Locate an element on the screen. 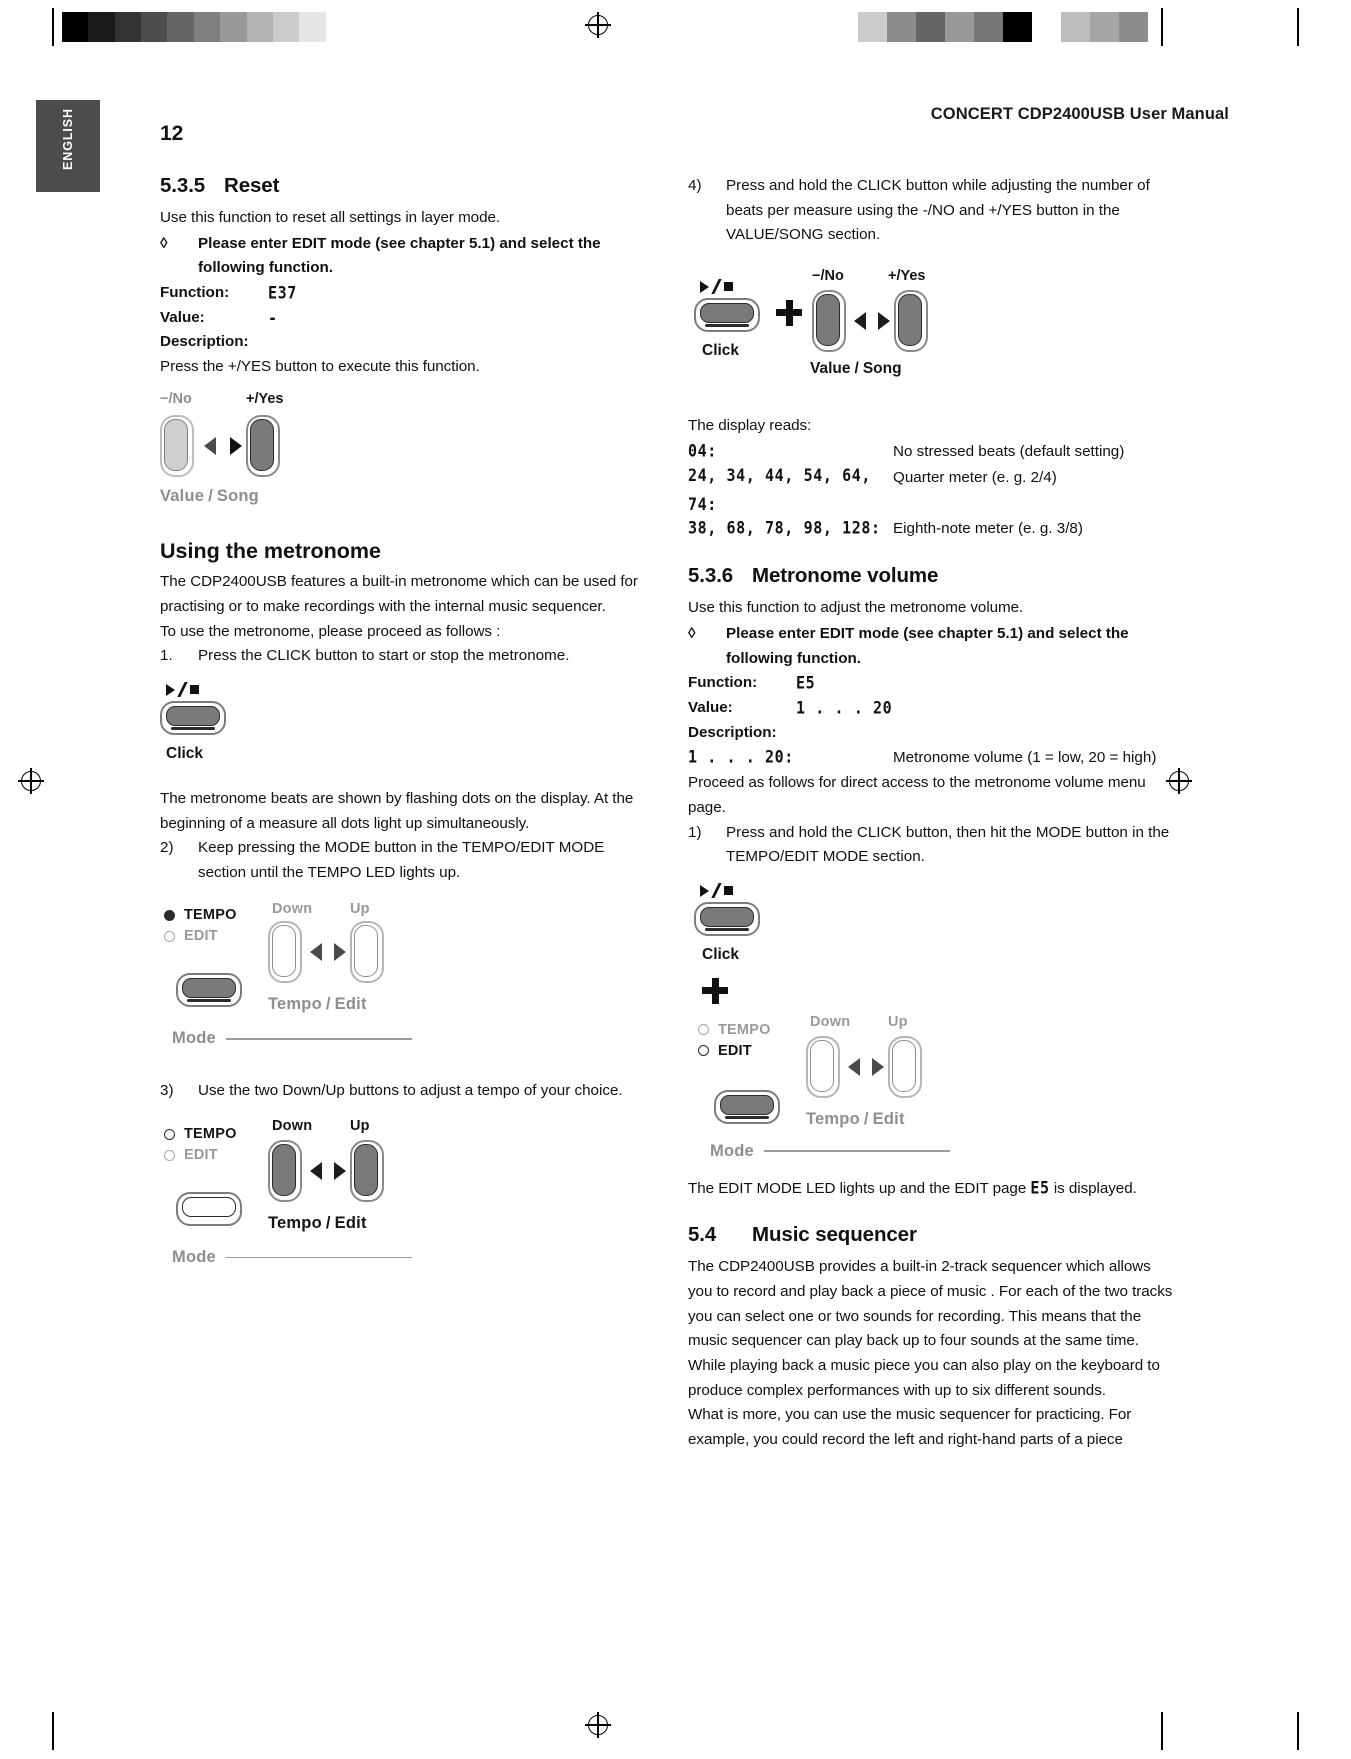 The image size is (1351, 1759). crop-mark-br-v is located at coordinates (1298, 1731).